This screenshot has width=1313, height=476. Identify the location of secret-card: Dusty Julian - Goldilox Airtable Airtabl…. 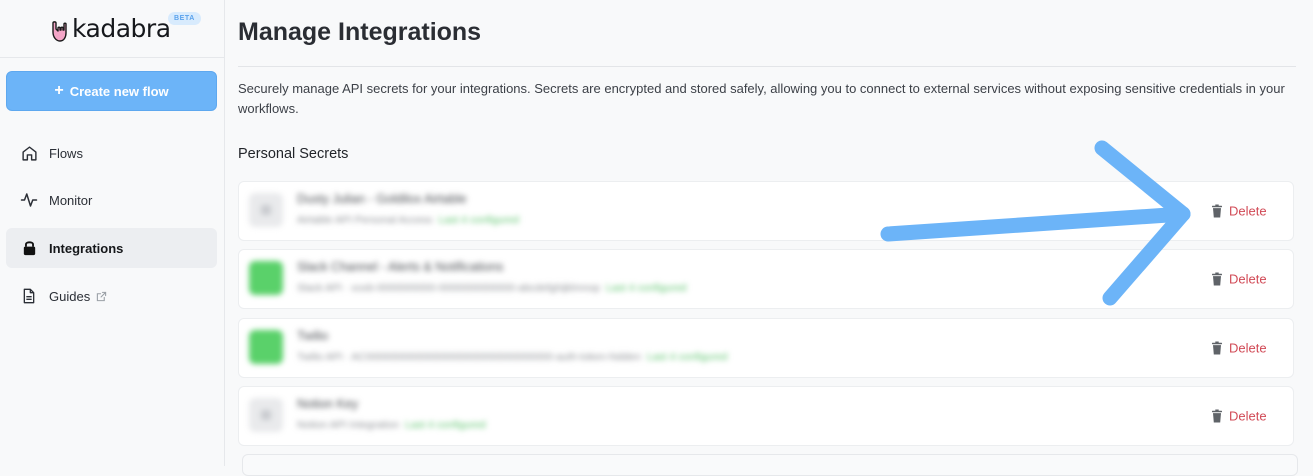
(766, 211).